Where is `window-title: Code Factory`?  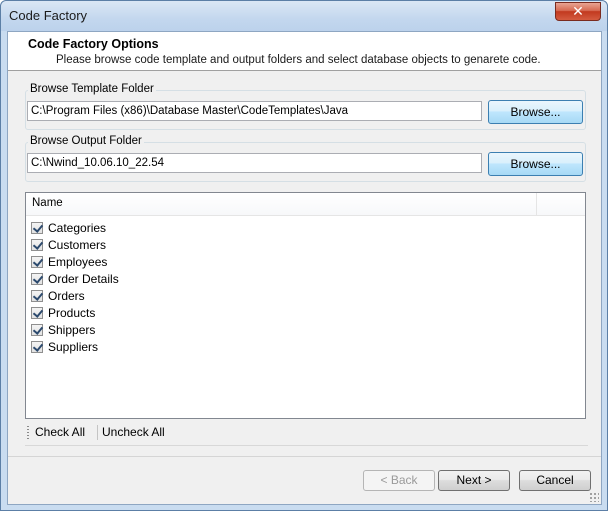
window-title: Code Factory is located at coordinates (48, 15).